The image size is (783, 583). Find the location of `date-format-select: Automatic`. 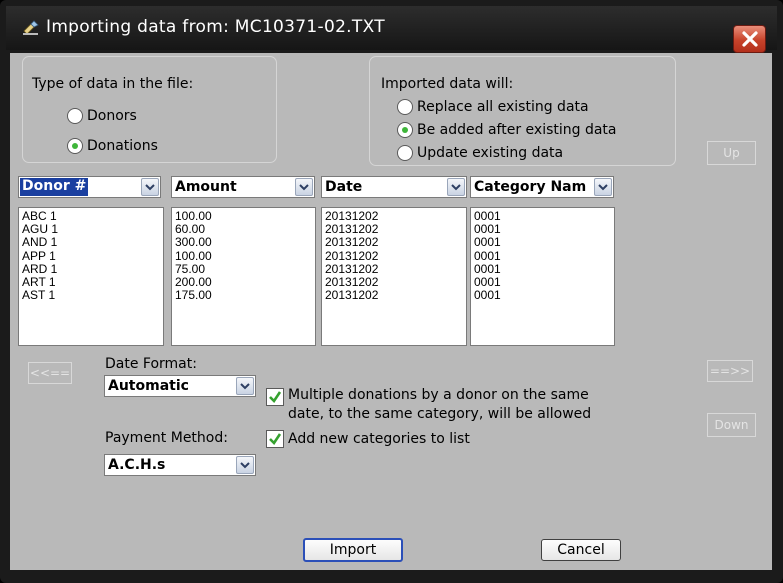

date-format-select: Automatic is located at coordinates (180, 386).